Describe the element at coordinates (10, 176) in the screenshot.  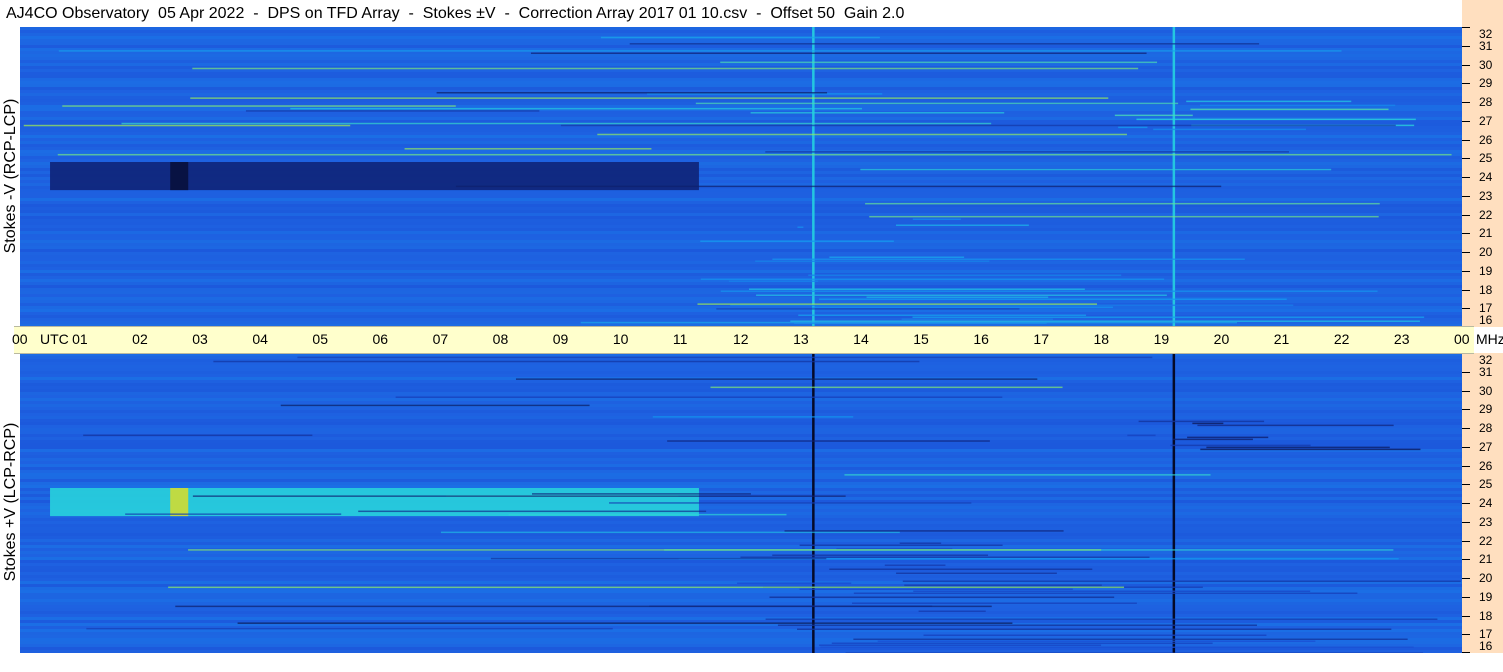
I see `top-panel-ylabel: Stokes -V (RCP-LCP)` at that location.